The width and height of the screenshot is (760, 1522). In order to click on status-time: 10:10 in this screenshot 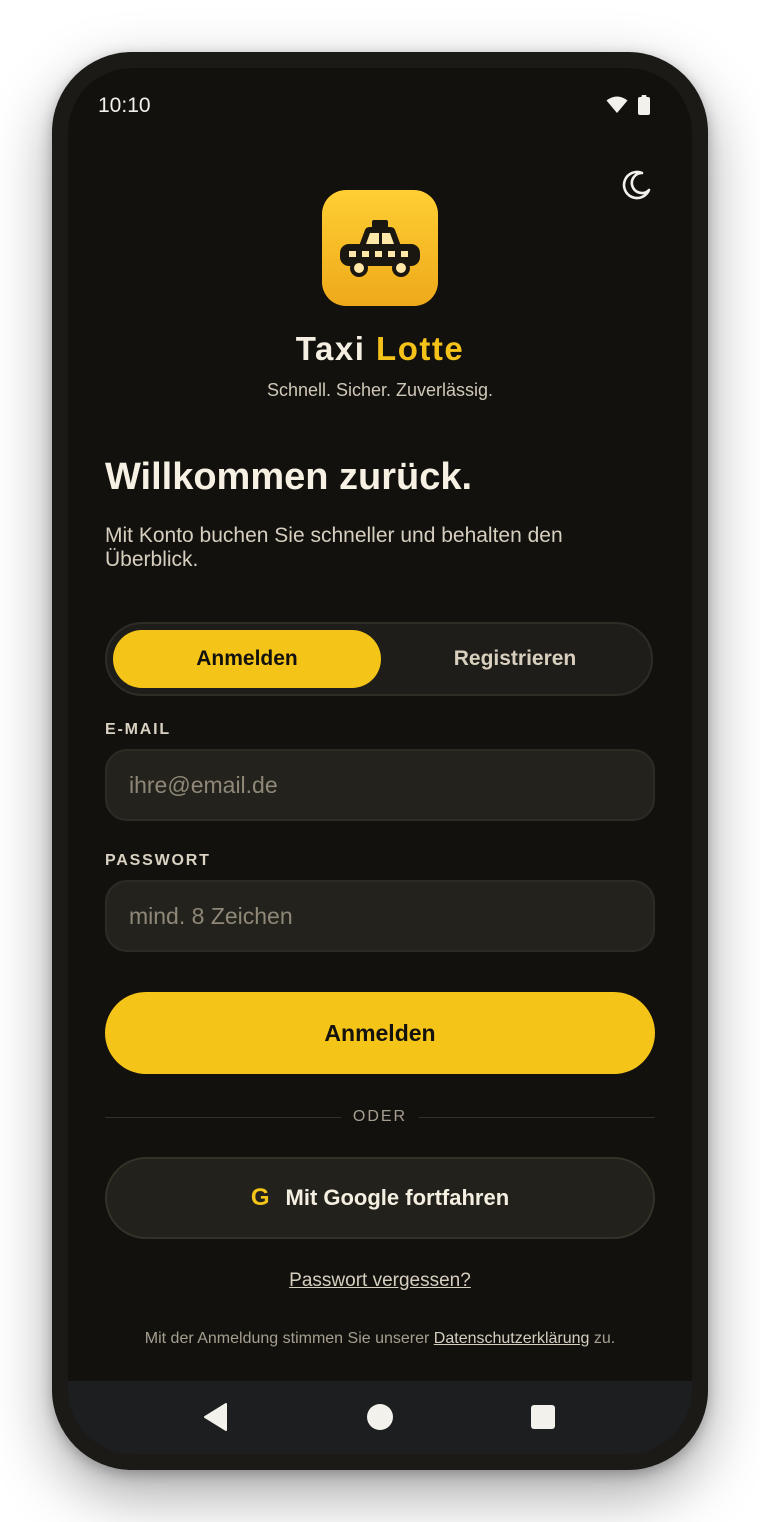, I will do `click(124, 105)`.